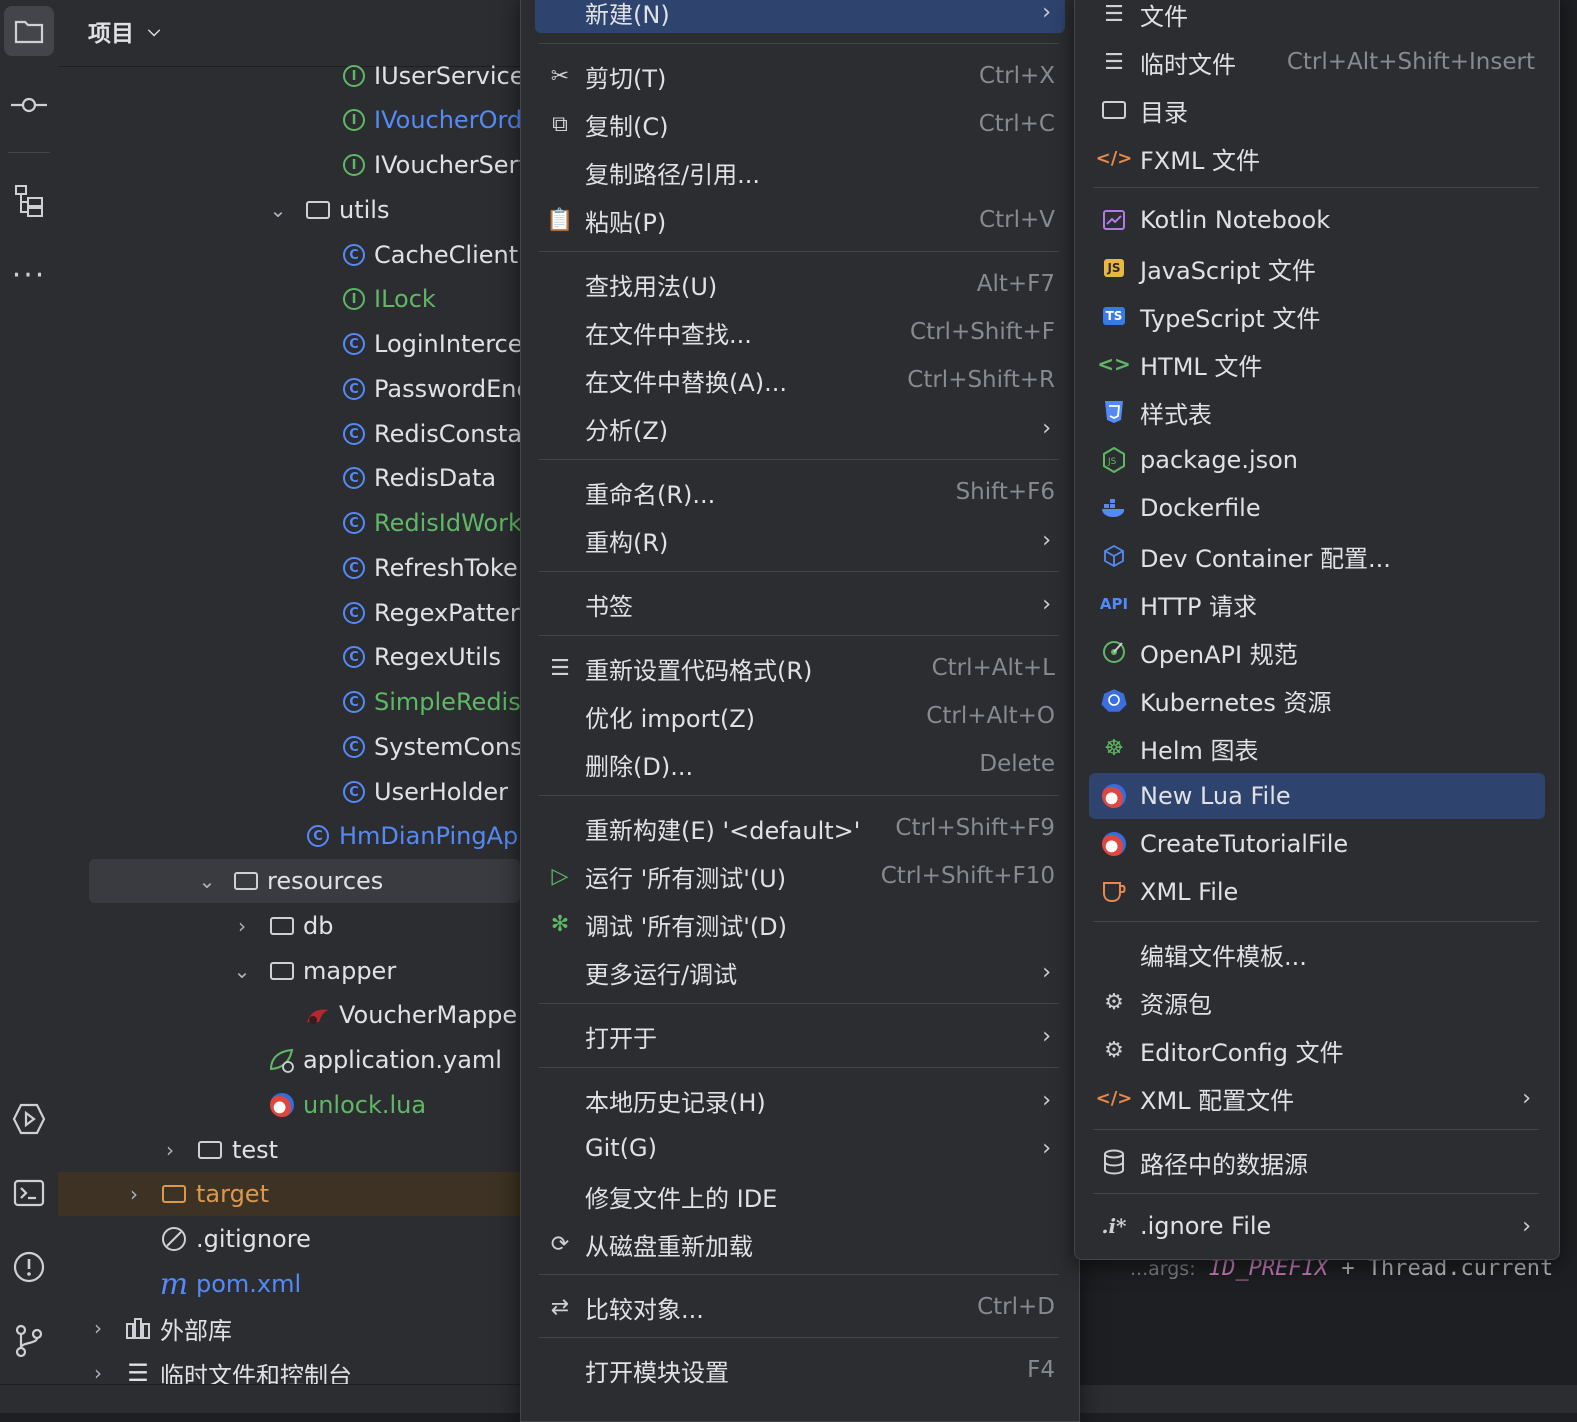 The width and height of the screenshot is (1577, 1422). What do you see at coordinates (289, 210) in the screenshot?
I see `tree-row: ⌄ utils` at bounding box center [289, 210].